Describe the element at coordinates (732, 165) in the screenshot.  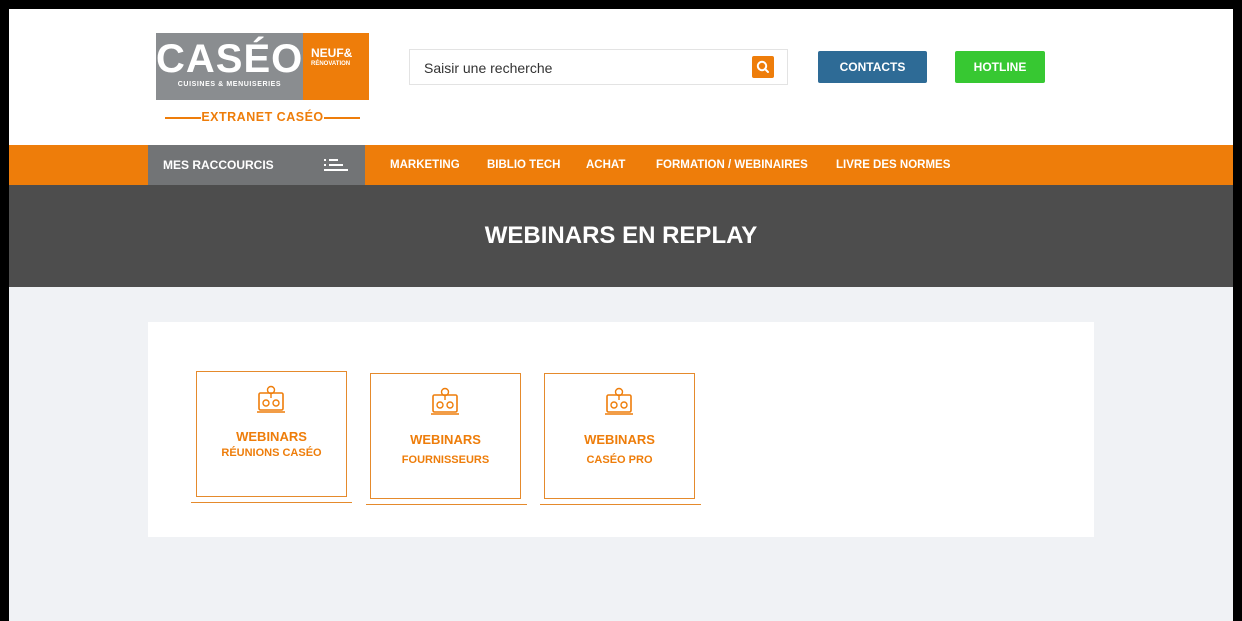
I see `nav-item-formation-webinaires: FORMATION / WEBINAIRES` at that location.